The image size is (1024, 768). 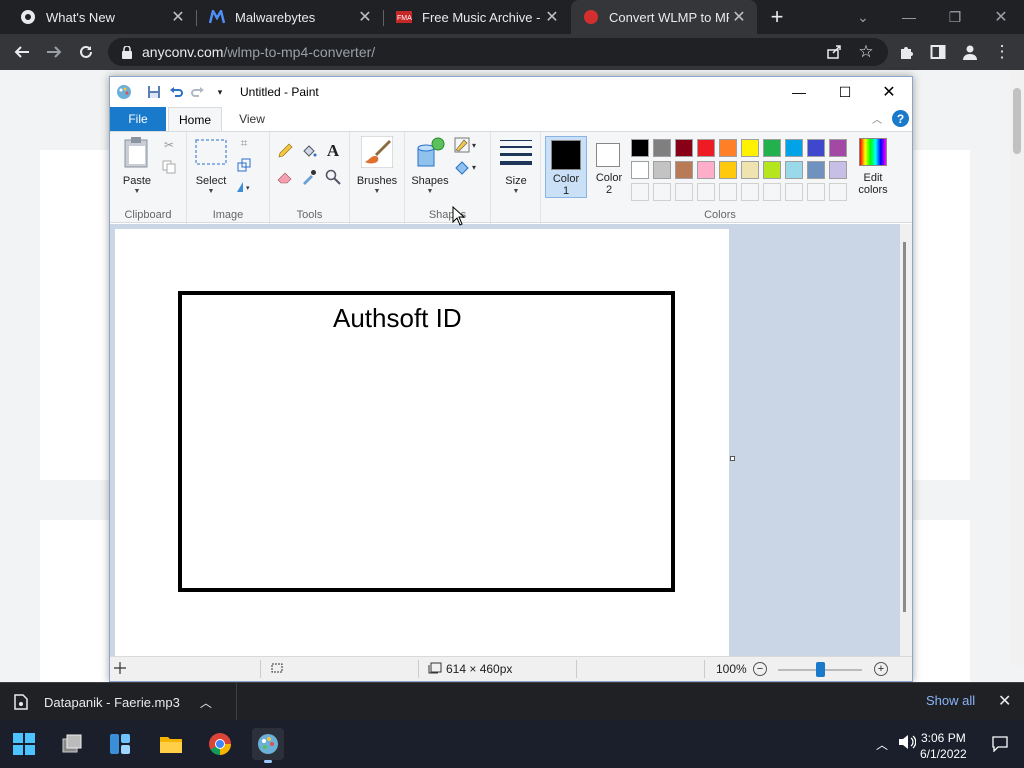 I want to click on zoom-in-button: +, so click(x=881, y=669).